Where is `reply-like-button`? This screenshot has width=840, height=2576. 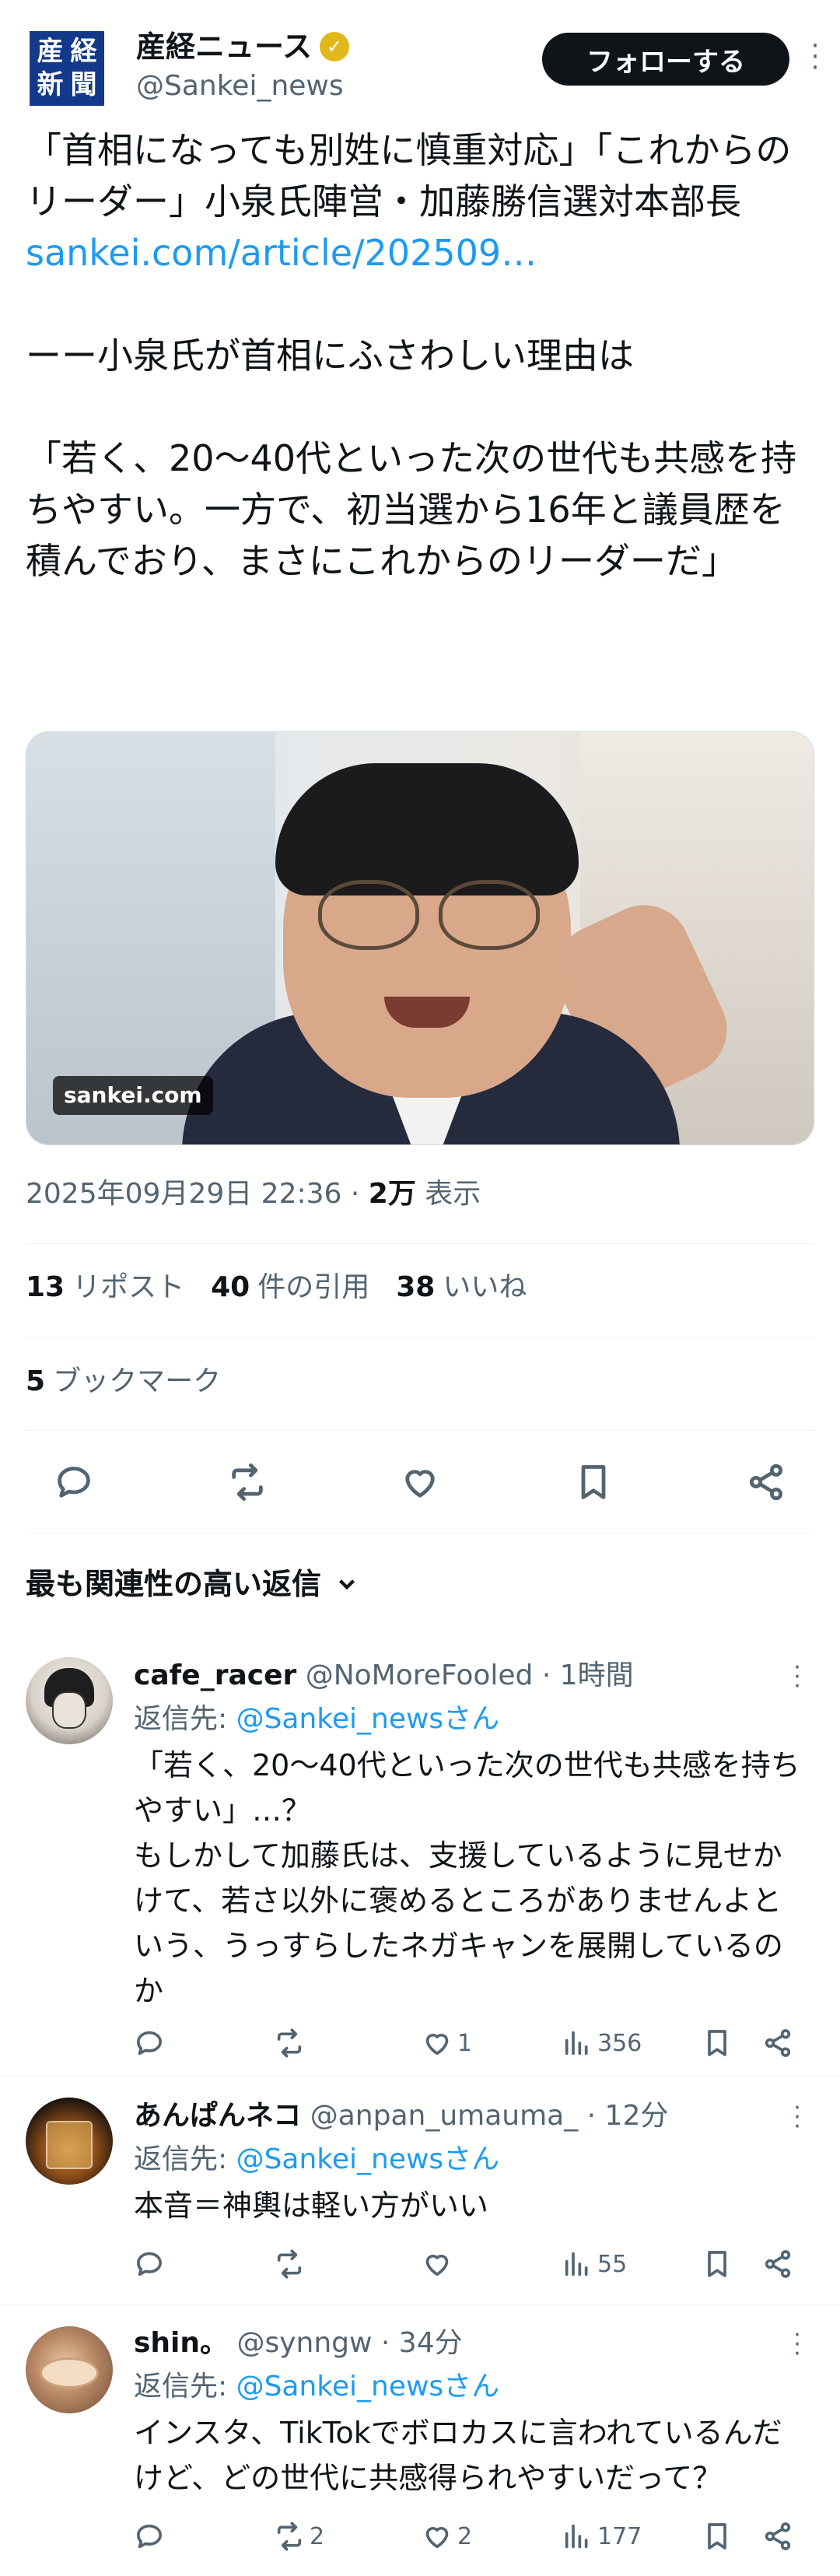 reply-like-button is located at coordinates (440, 2264).